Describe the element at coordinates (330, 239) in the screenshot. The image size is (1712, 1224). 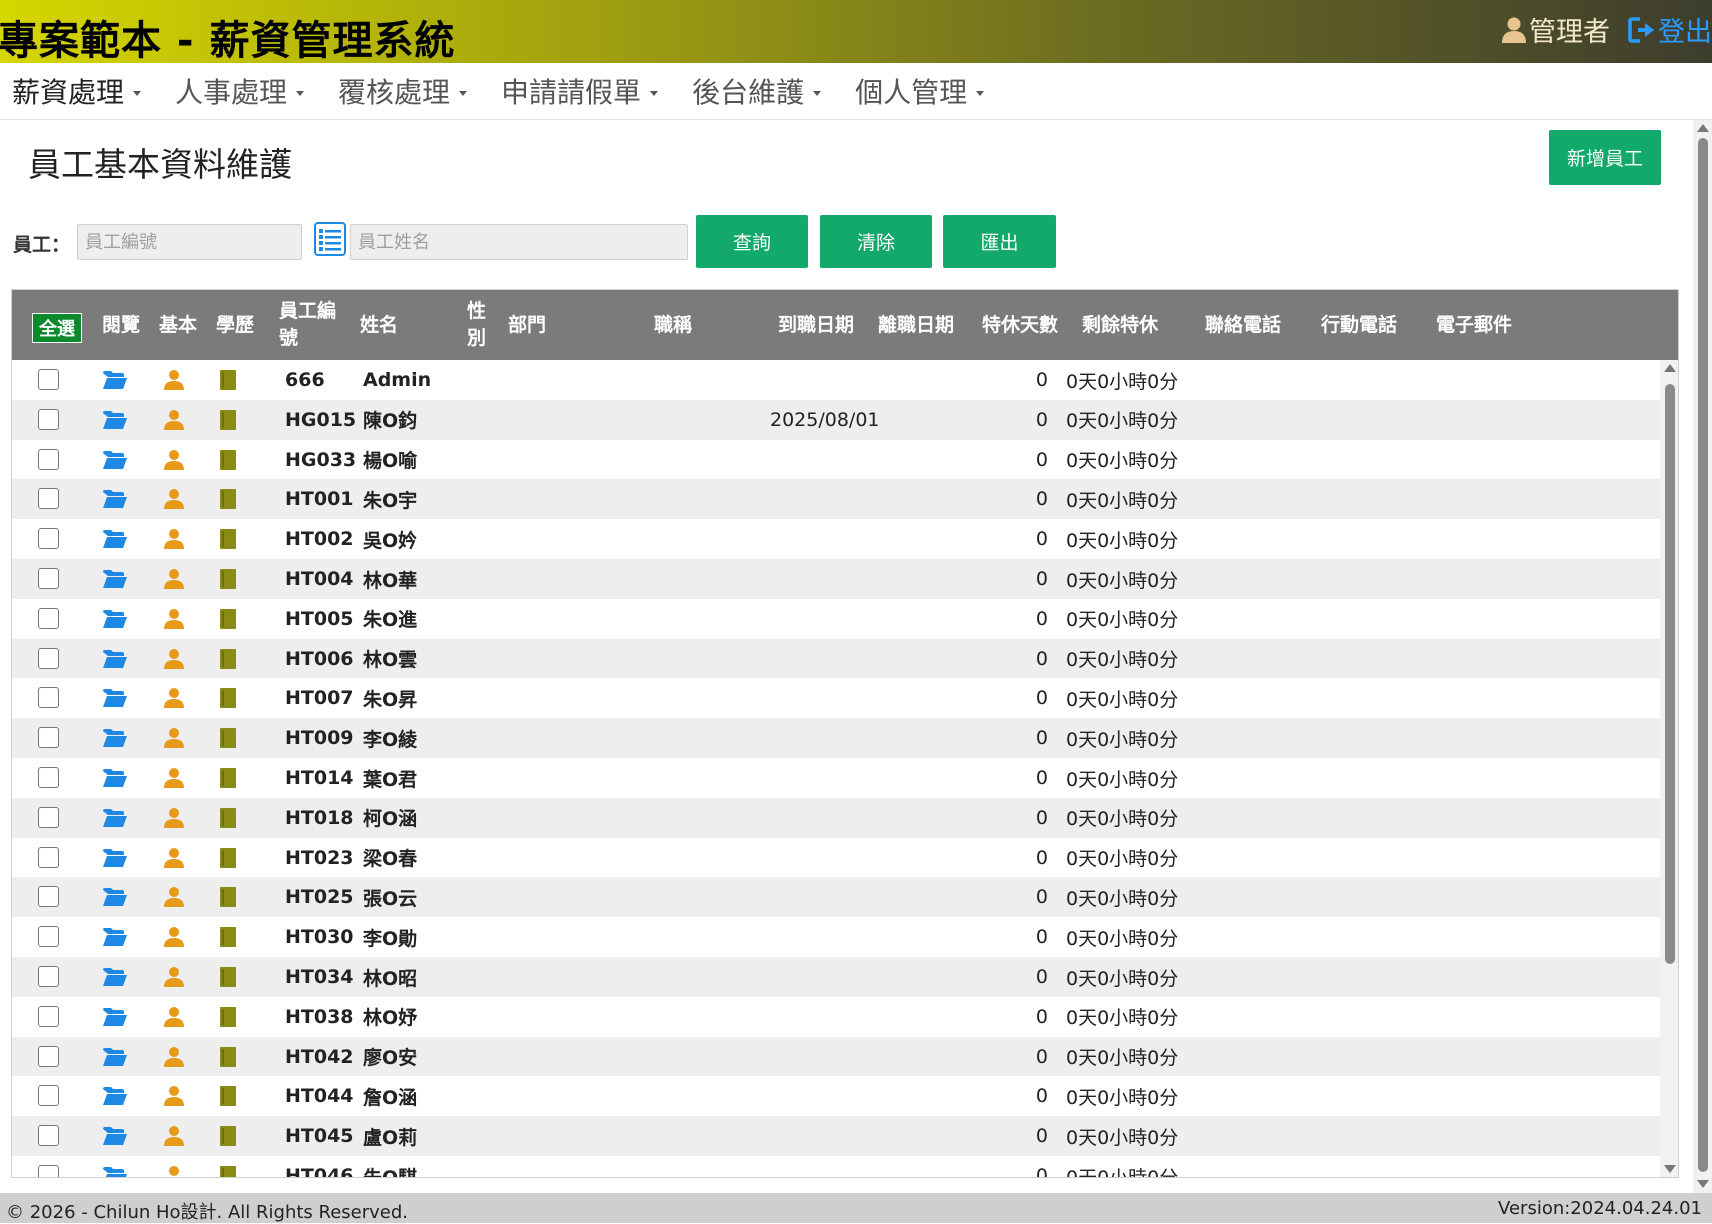
I see `list-icon` at that location.